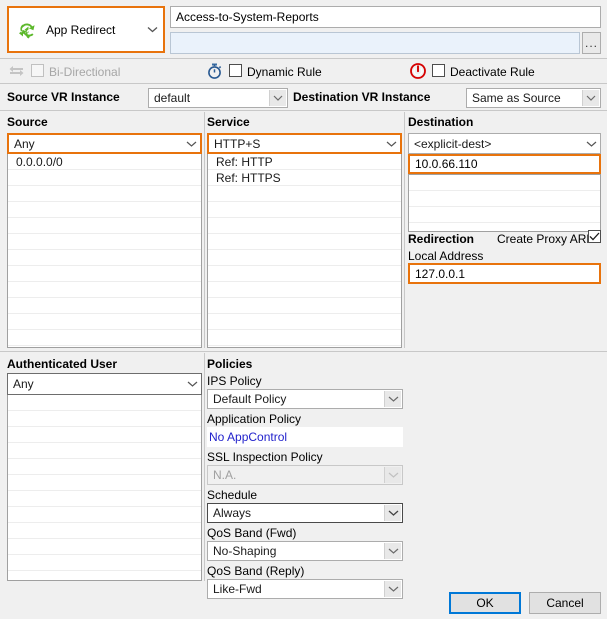 The height and width of the screenshot is (619, 607). Describe the element at coordinates (441, 239) in the screenshot. I see `redirection-title: Redirection` at that location.